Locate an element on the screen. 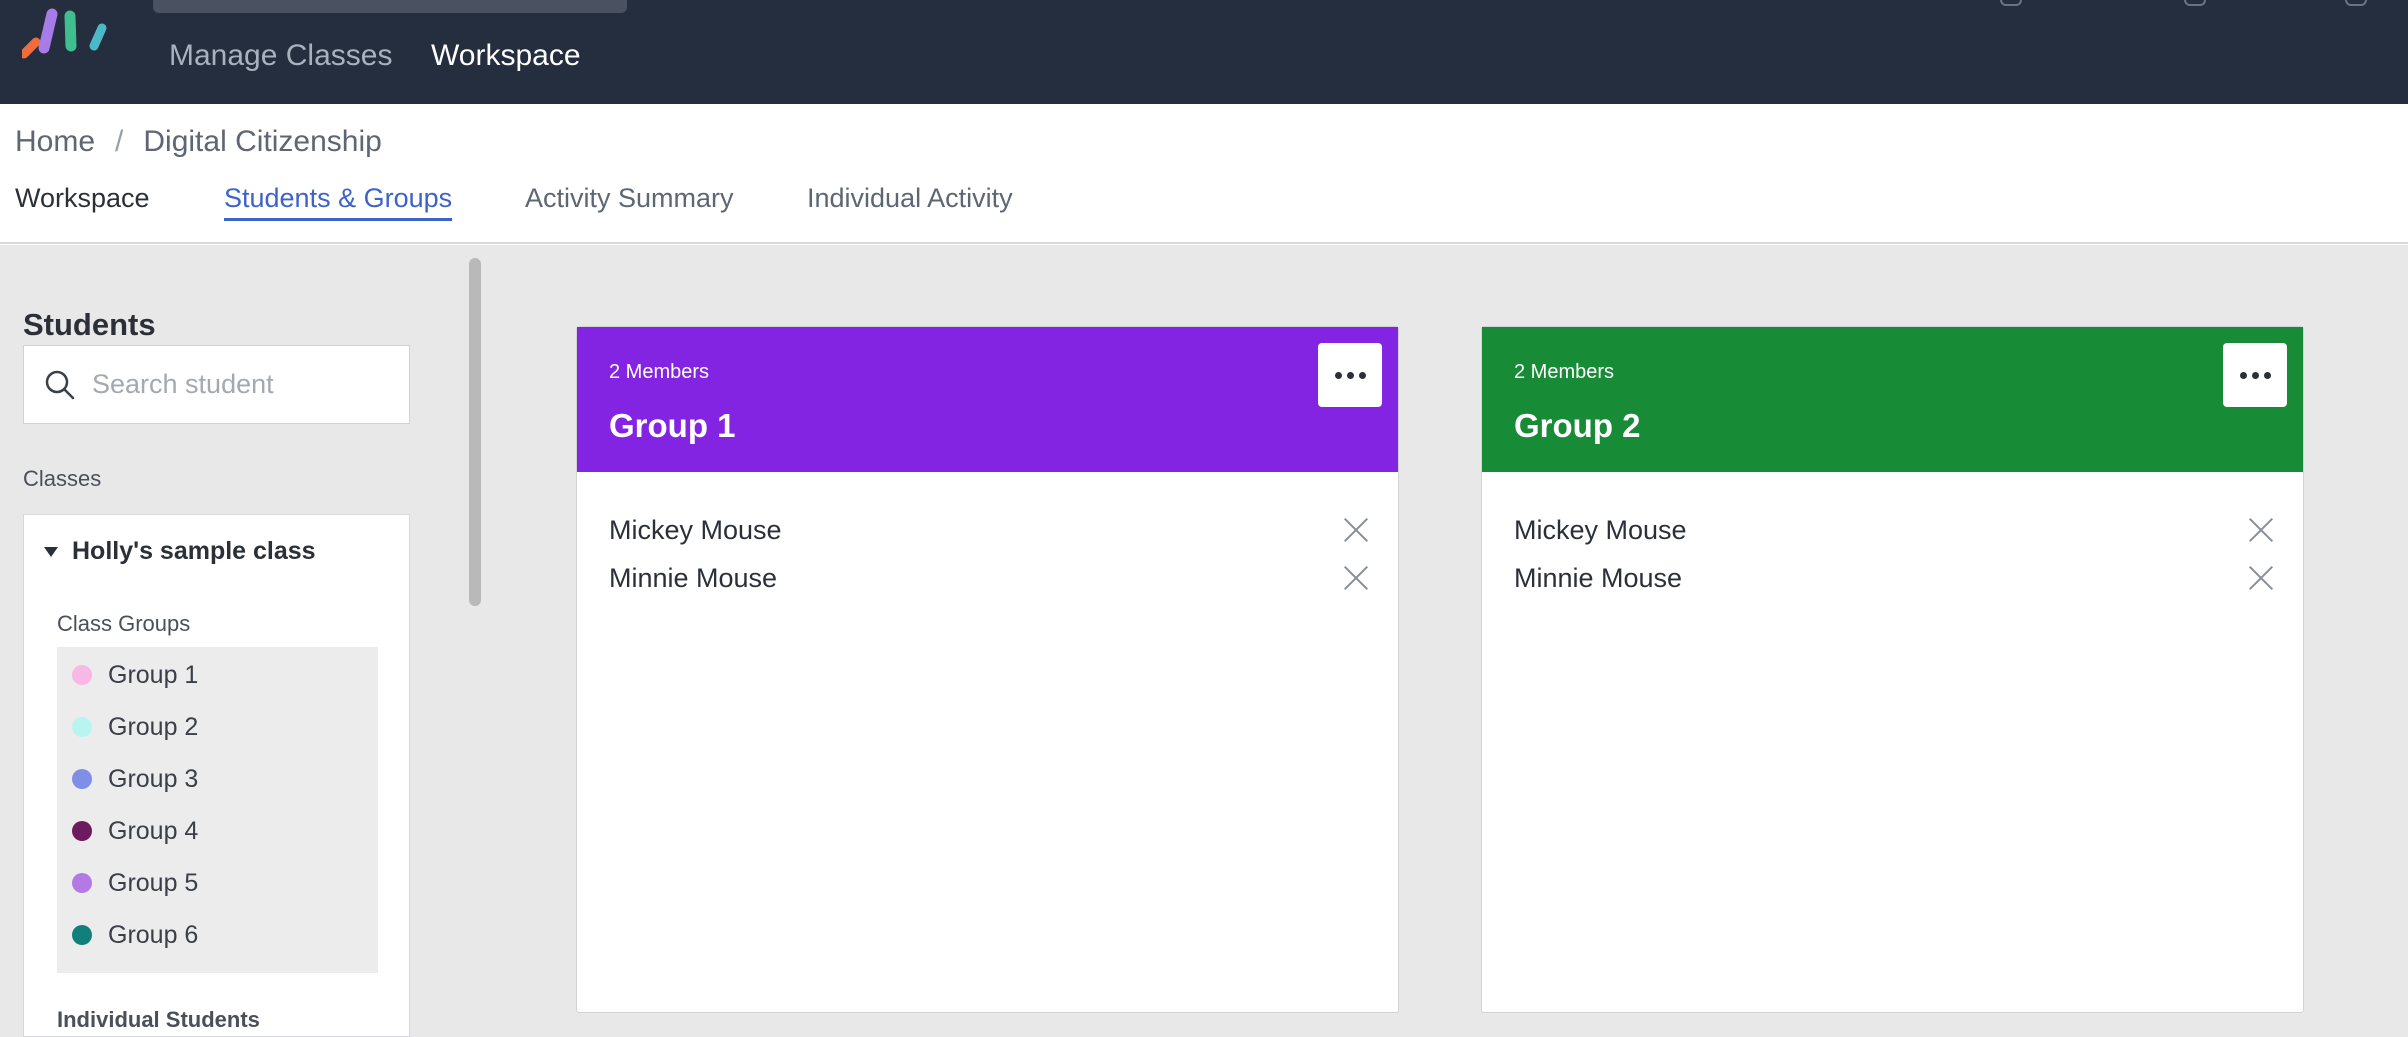 Image resolution: width=2408 pixels, height=1037 pixels. class-expander: Holly's sample class is located at coordinates (180, 551).